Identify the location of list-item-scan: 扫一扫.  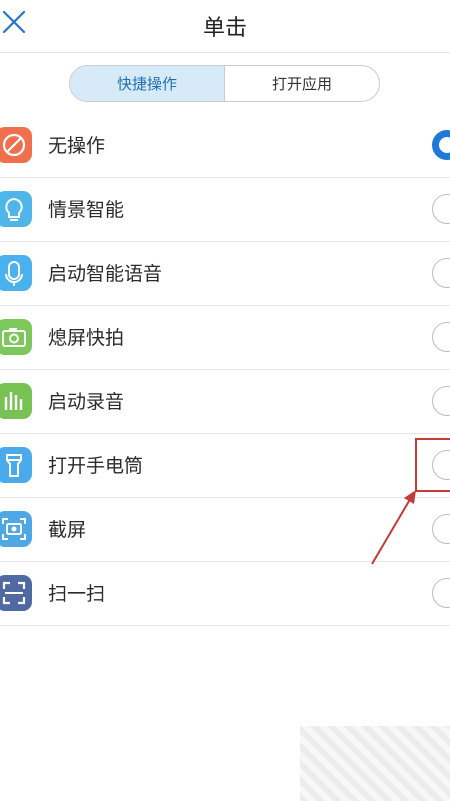
(225, 594).